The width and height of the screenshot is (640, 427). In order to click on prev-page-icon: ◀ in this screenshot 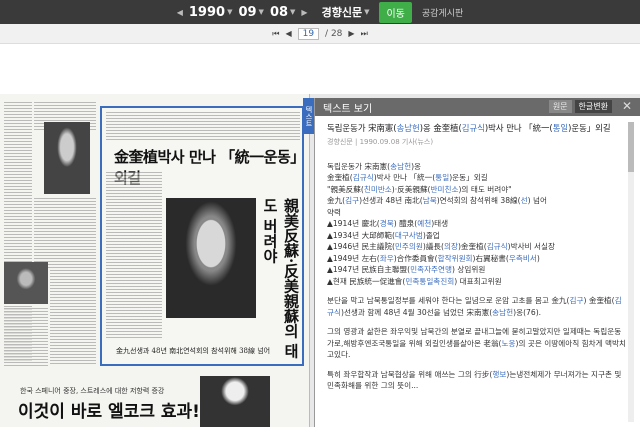, I will do `click(288, 33)`.